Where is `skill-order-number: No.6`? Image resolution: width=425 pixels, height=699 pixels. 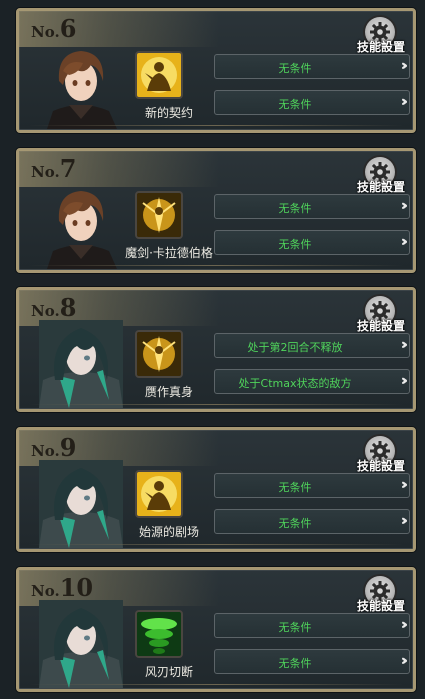 skill-order-number: No.6 is located at coordinates (54, 28).